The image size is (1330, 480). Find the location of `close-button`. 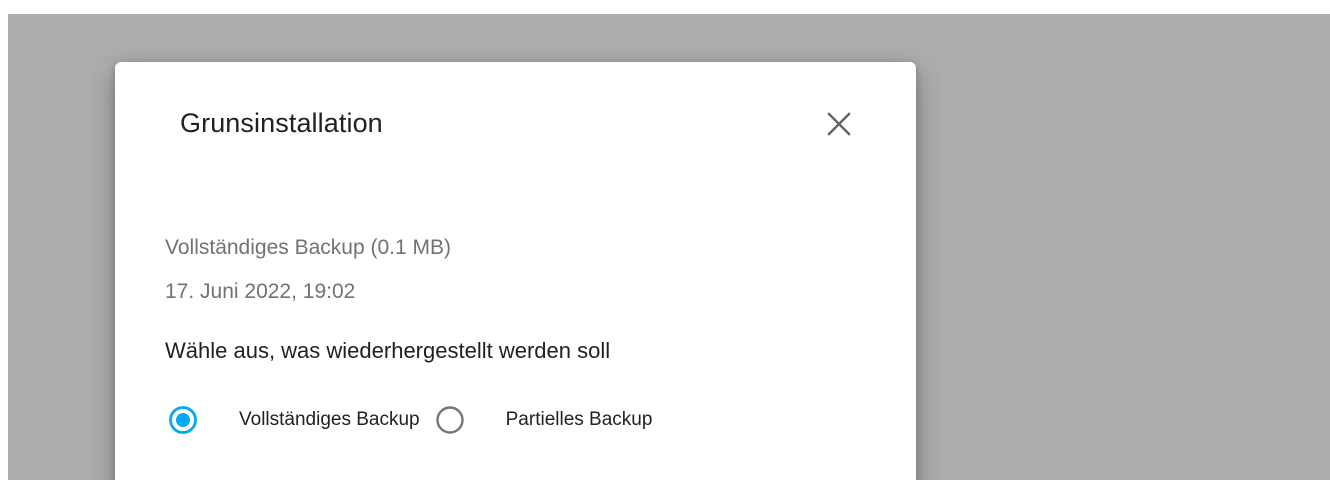

close-button is located at coordinates (839, 124).